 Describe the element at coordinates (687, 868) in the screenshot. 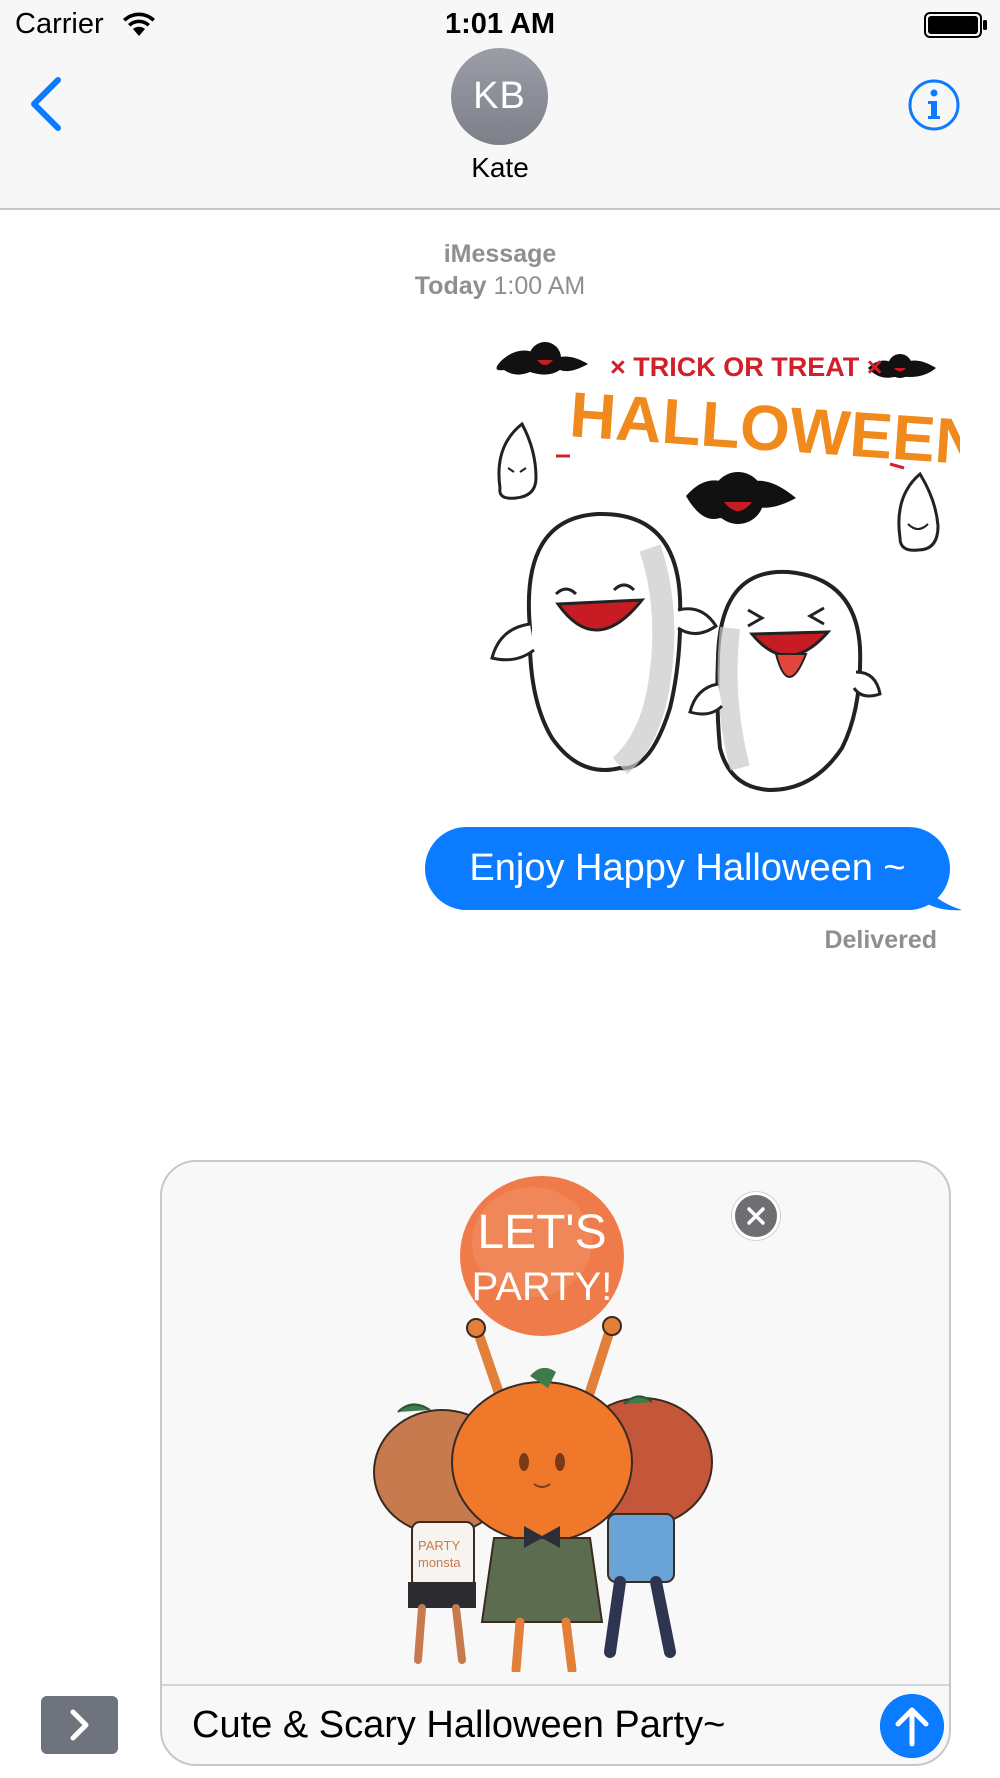

I see `message-bubble: Enjoy Happy Halloween ~` at that location.